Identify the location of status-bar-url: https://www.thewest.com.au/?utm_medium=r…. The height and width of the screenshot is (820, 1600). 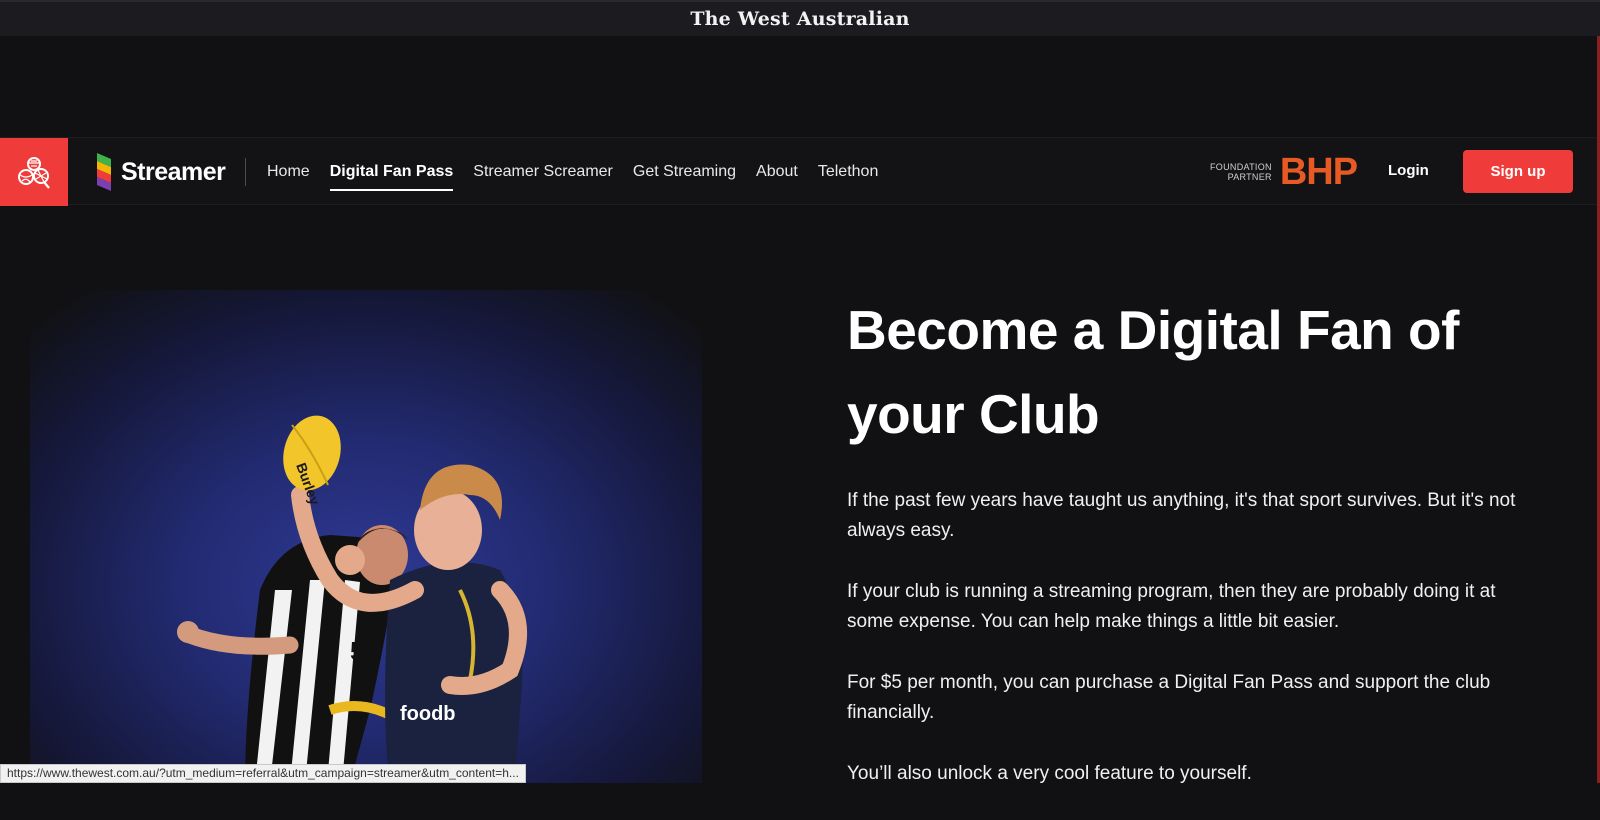
(263, 773).